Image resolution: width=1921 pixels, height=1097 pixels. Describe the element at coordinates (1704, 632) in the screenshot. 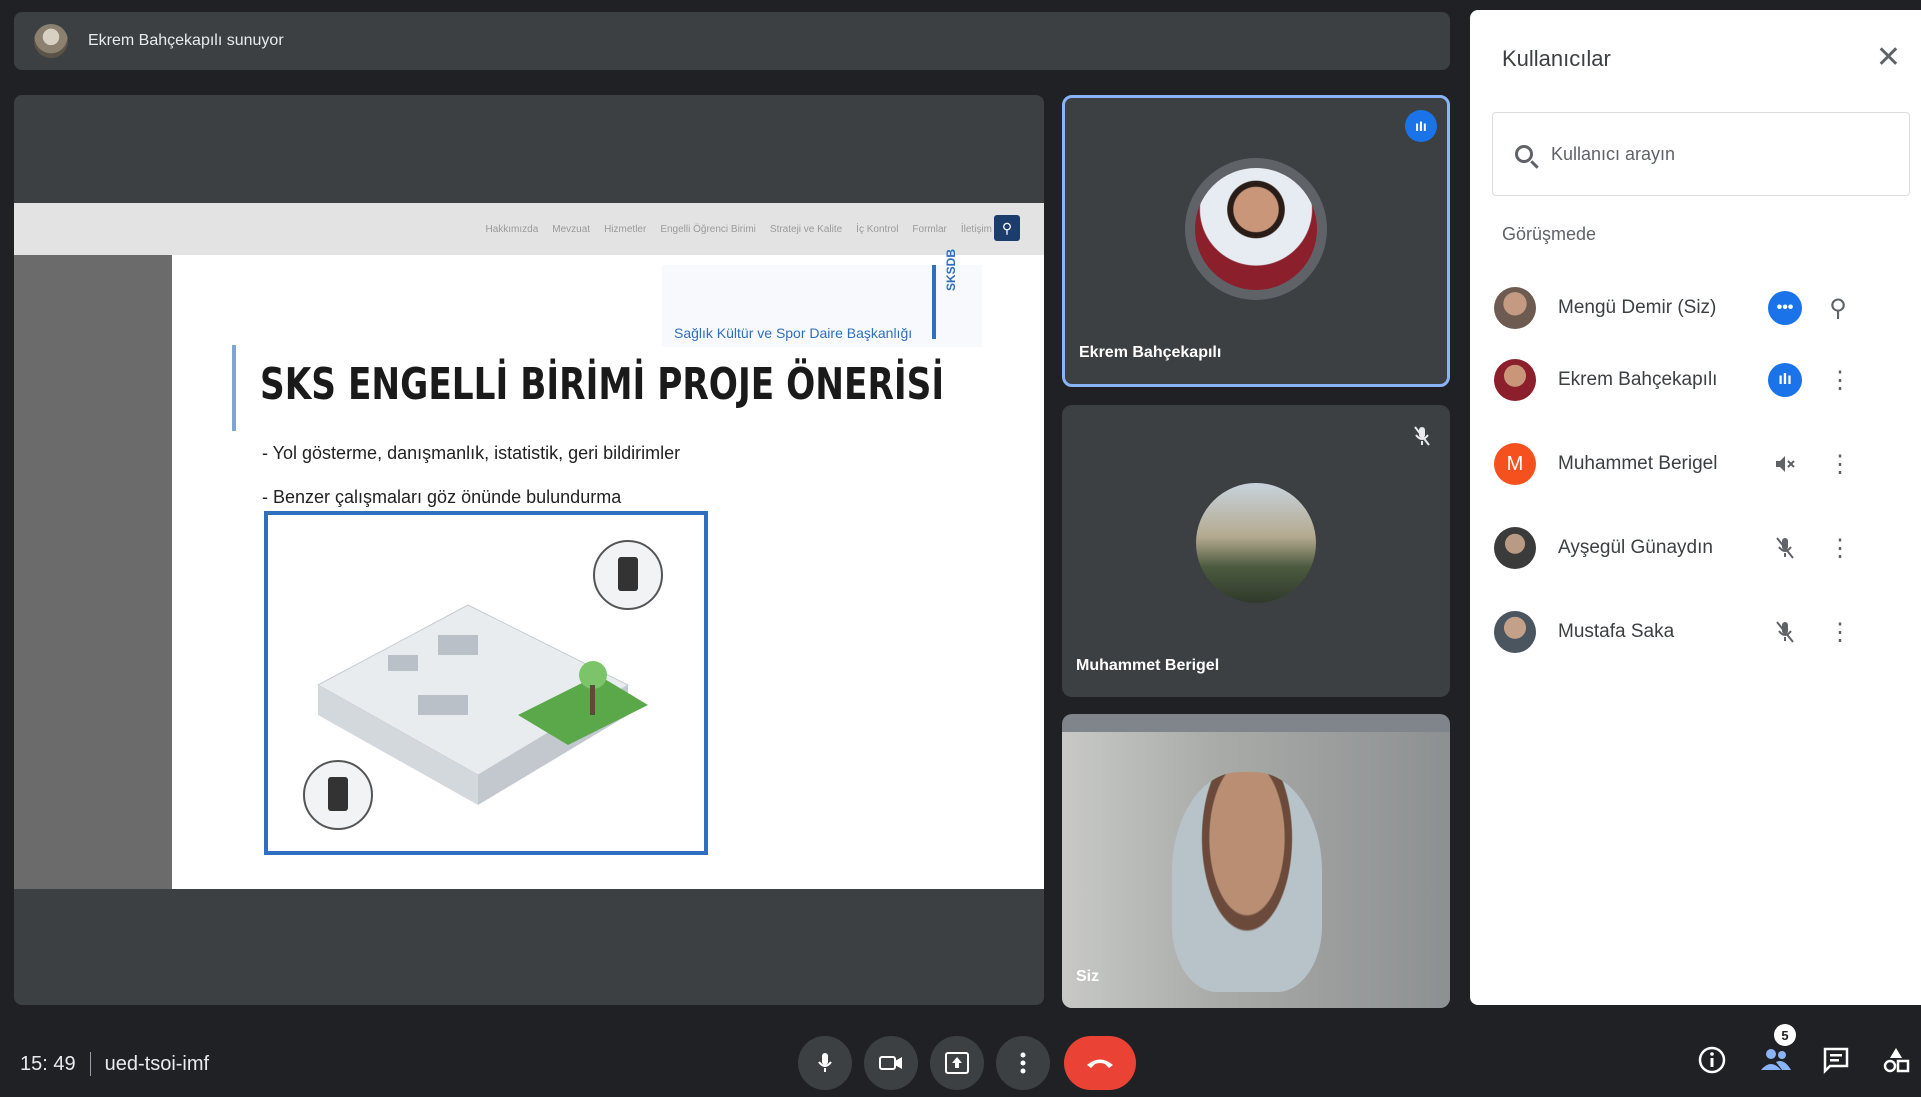

I see `user-row: Mustafa Saka ⋮` at that location.